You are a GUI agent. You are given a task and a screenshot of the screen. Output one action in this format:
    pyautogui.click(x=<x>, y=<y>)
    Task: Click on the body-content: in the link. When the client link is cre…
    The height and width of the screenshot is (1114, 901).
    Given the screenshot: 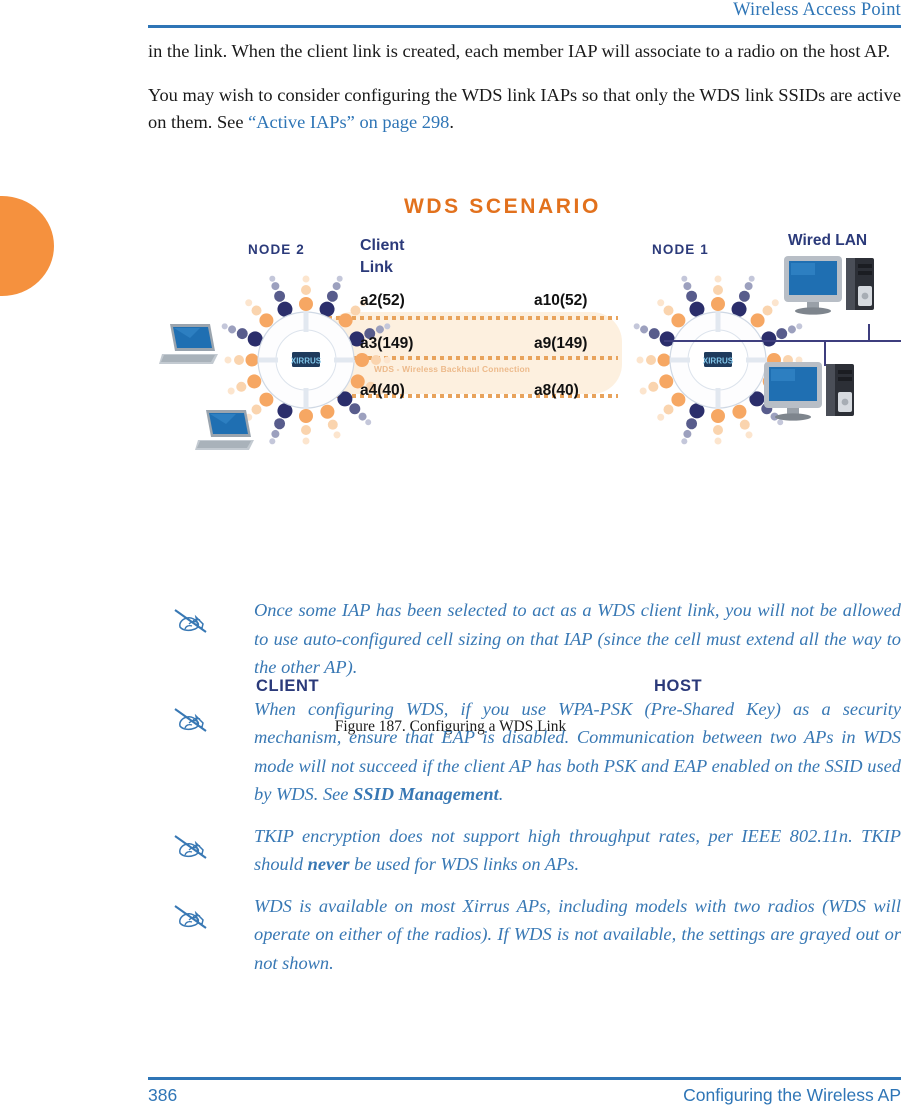 What is the action you would take?
    pyautogui.click(x=524, y=95)
    